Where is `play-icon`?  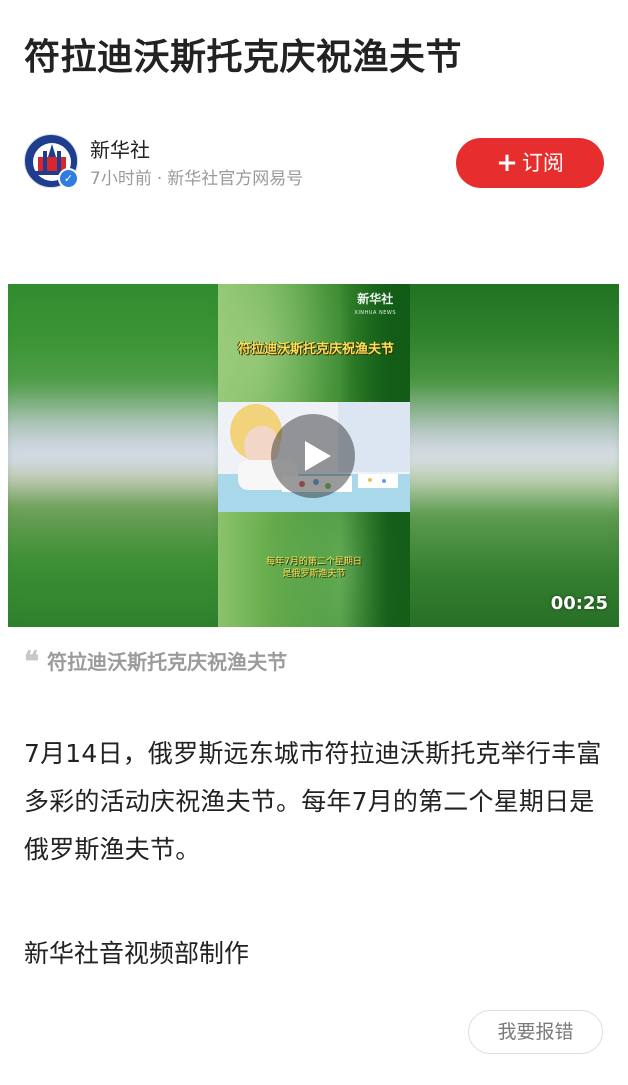
play-icon is located at coordinates (318, 456).